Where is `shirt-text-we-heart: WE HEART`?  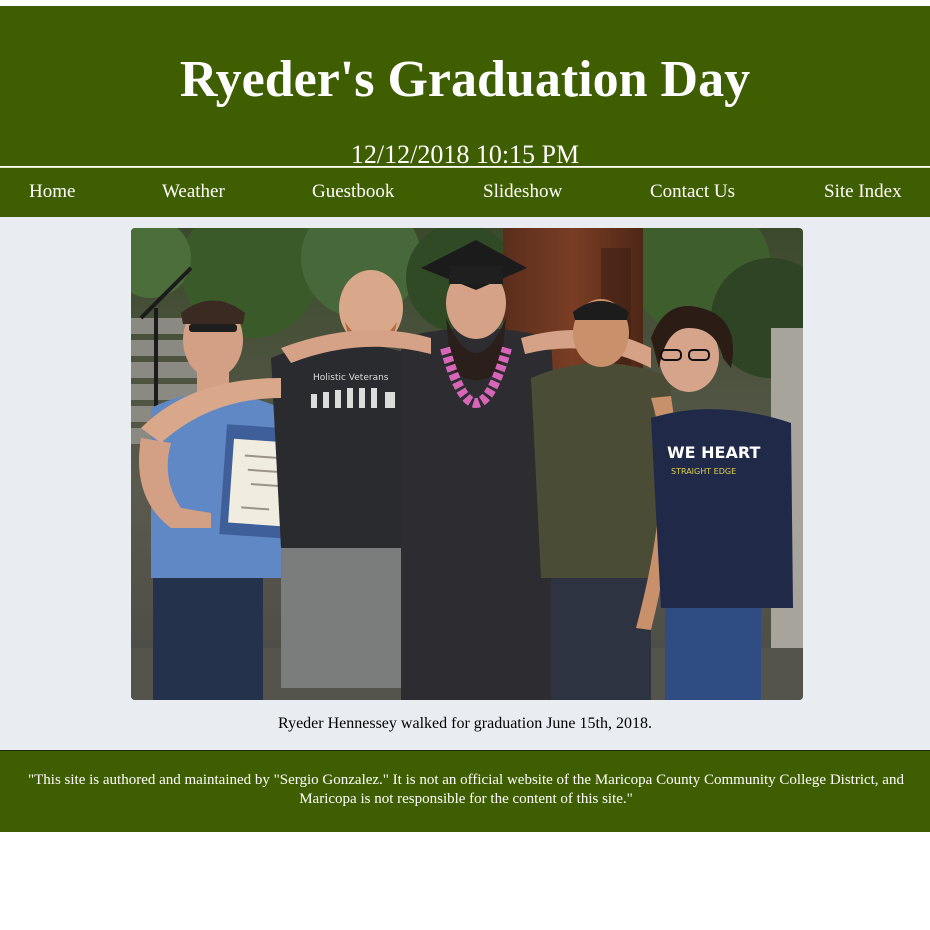 shirt-text-we-heart: WE HEART is located at coordinates (713, 452).